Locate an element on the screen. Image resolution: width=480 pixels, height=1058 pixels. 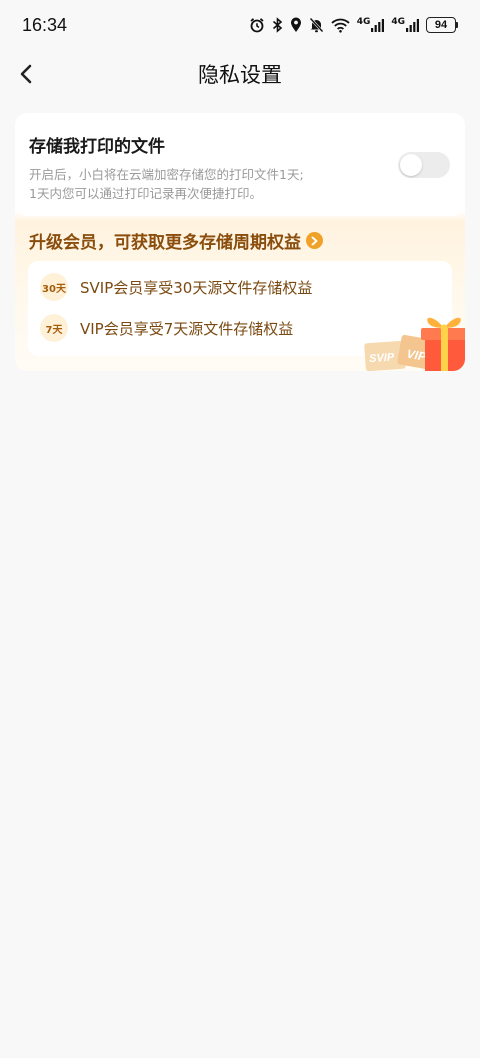
battery-icon: 94 is located at coordinates (442, 25).